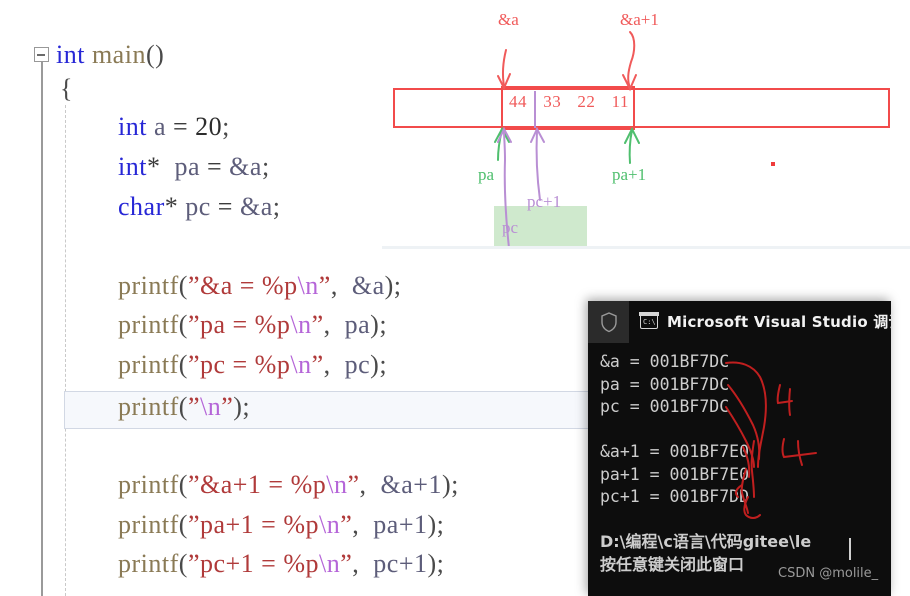 The image size is (910, 596). I want to click on shield-glyph, so click(608, 322).